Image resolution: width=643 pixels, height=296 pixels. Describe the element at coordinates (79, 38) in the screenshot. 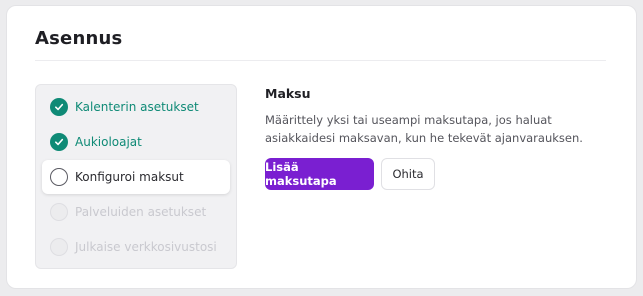

I see `page-title: Asennus` at that location.